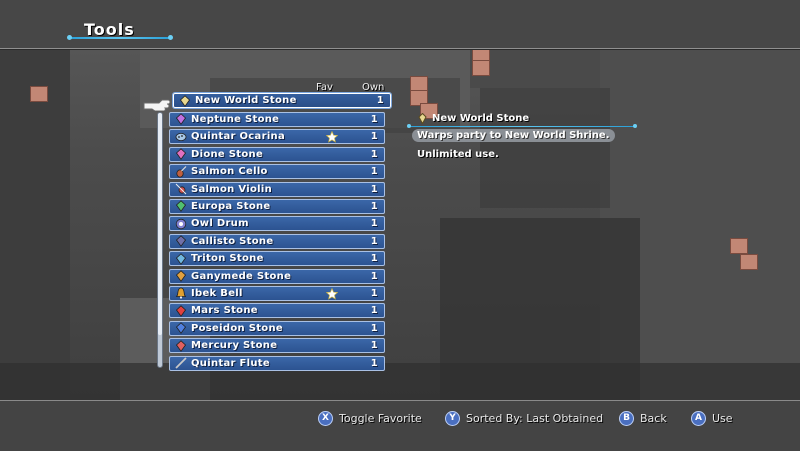 The width and height of the screenshot is (800, 451). I want to click on detail-note: Unlimited use., so click(458, 154).